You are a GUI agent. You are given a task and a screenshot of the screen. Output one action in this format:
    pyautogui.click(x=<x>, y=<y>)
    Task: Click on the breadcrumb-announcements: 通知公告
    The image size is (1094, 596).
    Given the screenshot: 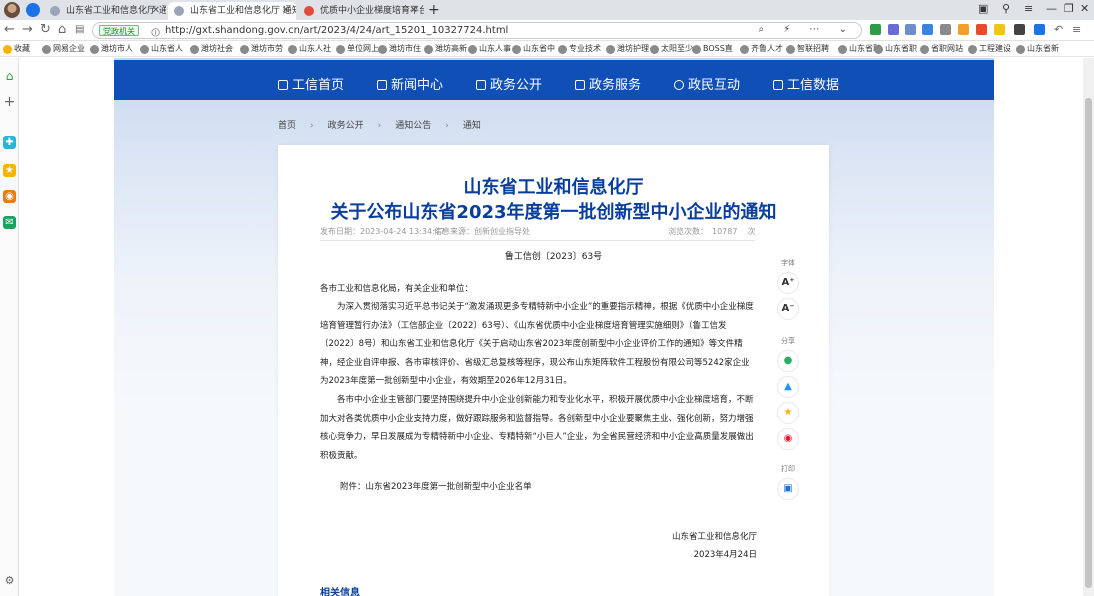 What is the action you would take?
    pyautogui.click(x=413, y=126)
    